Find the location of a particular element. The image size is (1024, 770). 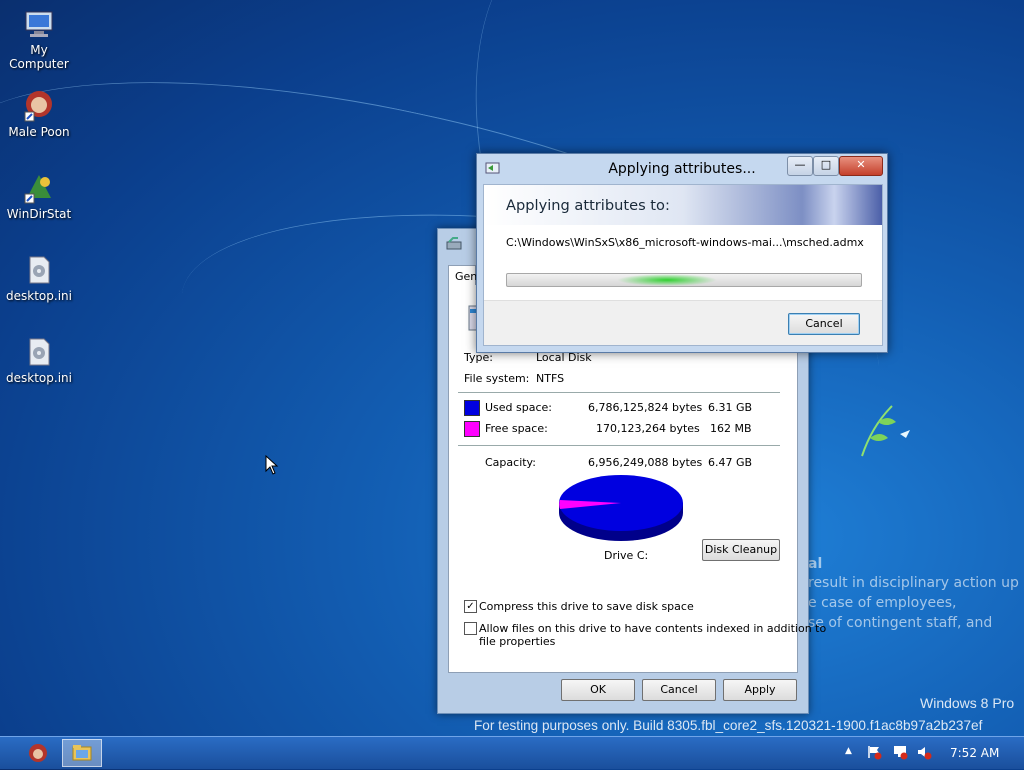

minimize-button: — is located at coordinates (800, 166).